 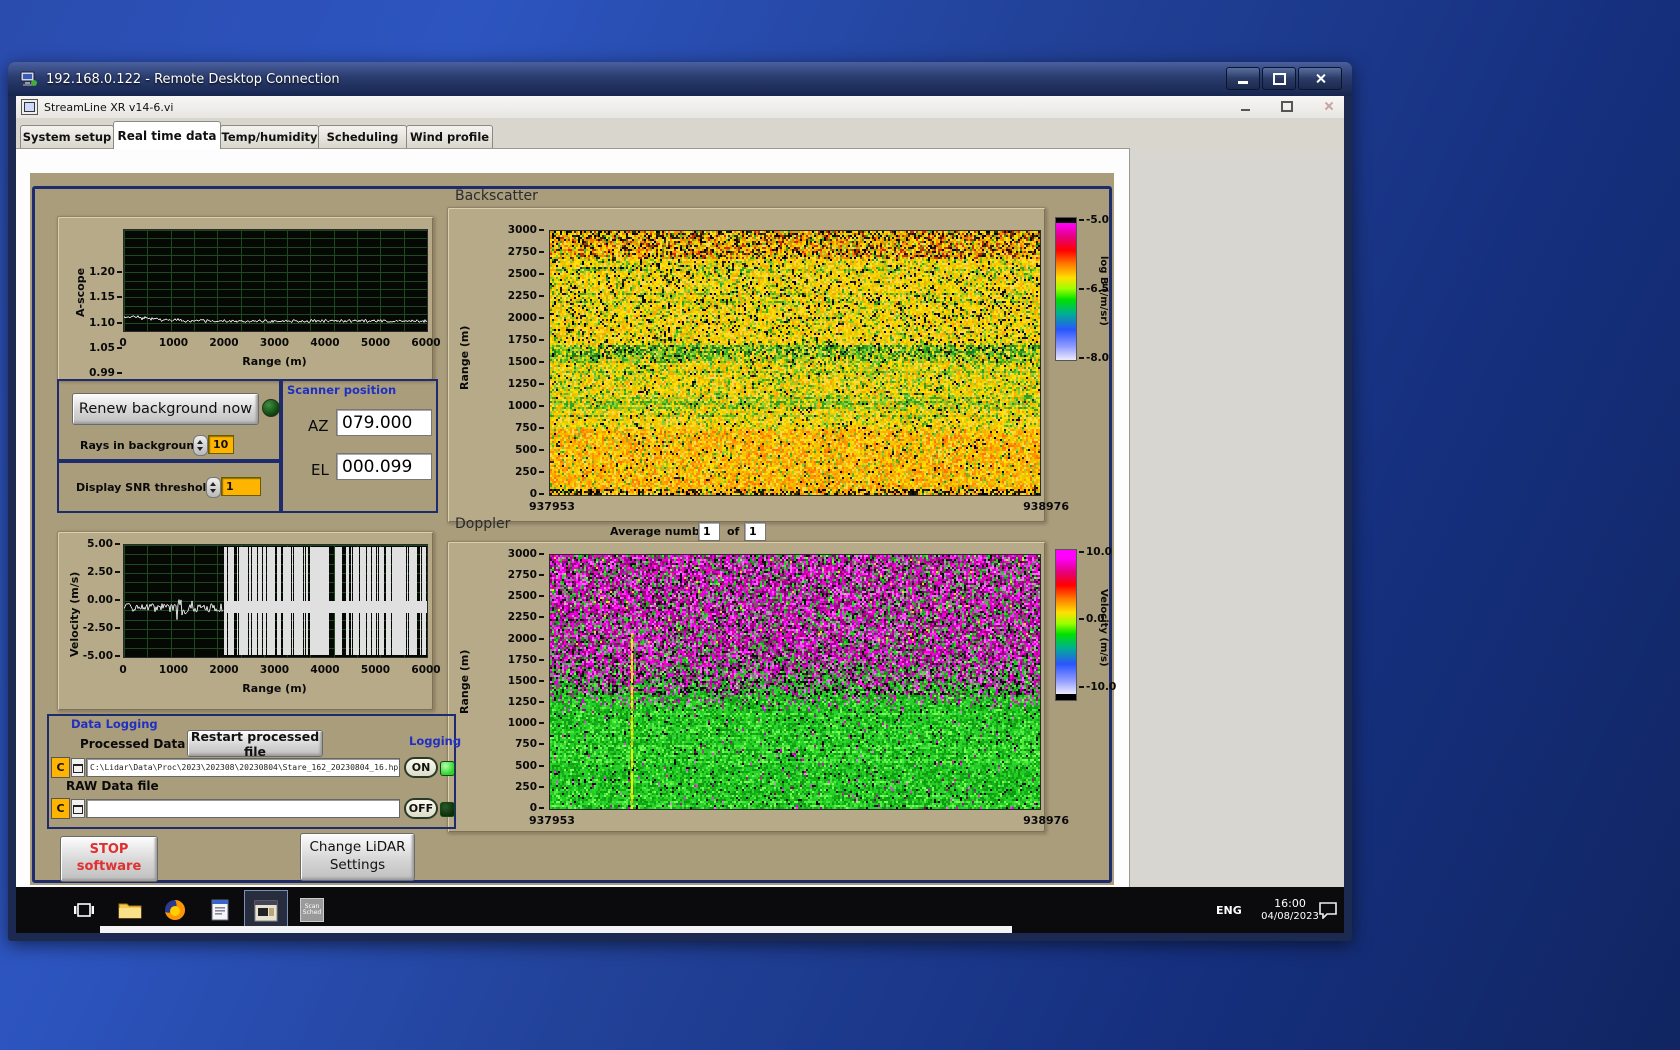 What do you see at coordinates (526, 702) in the screenshot?
I see `tick-label: 1250` at bounding box center [526, 702].